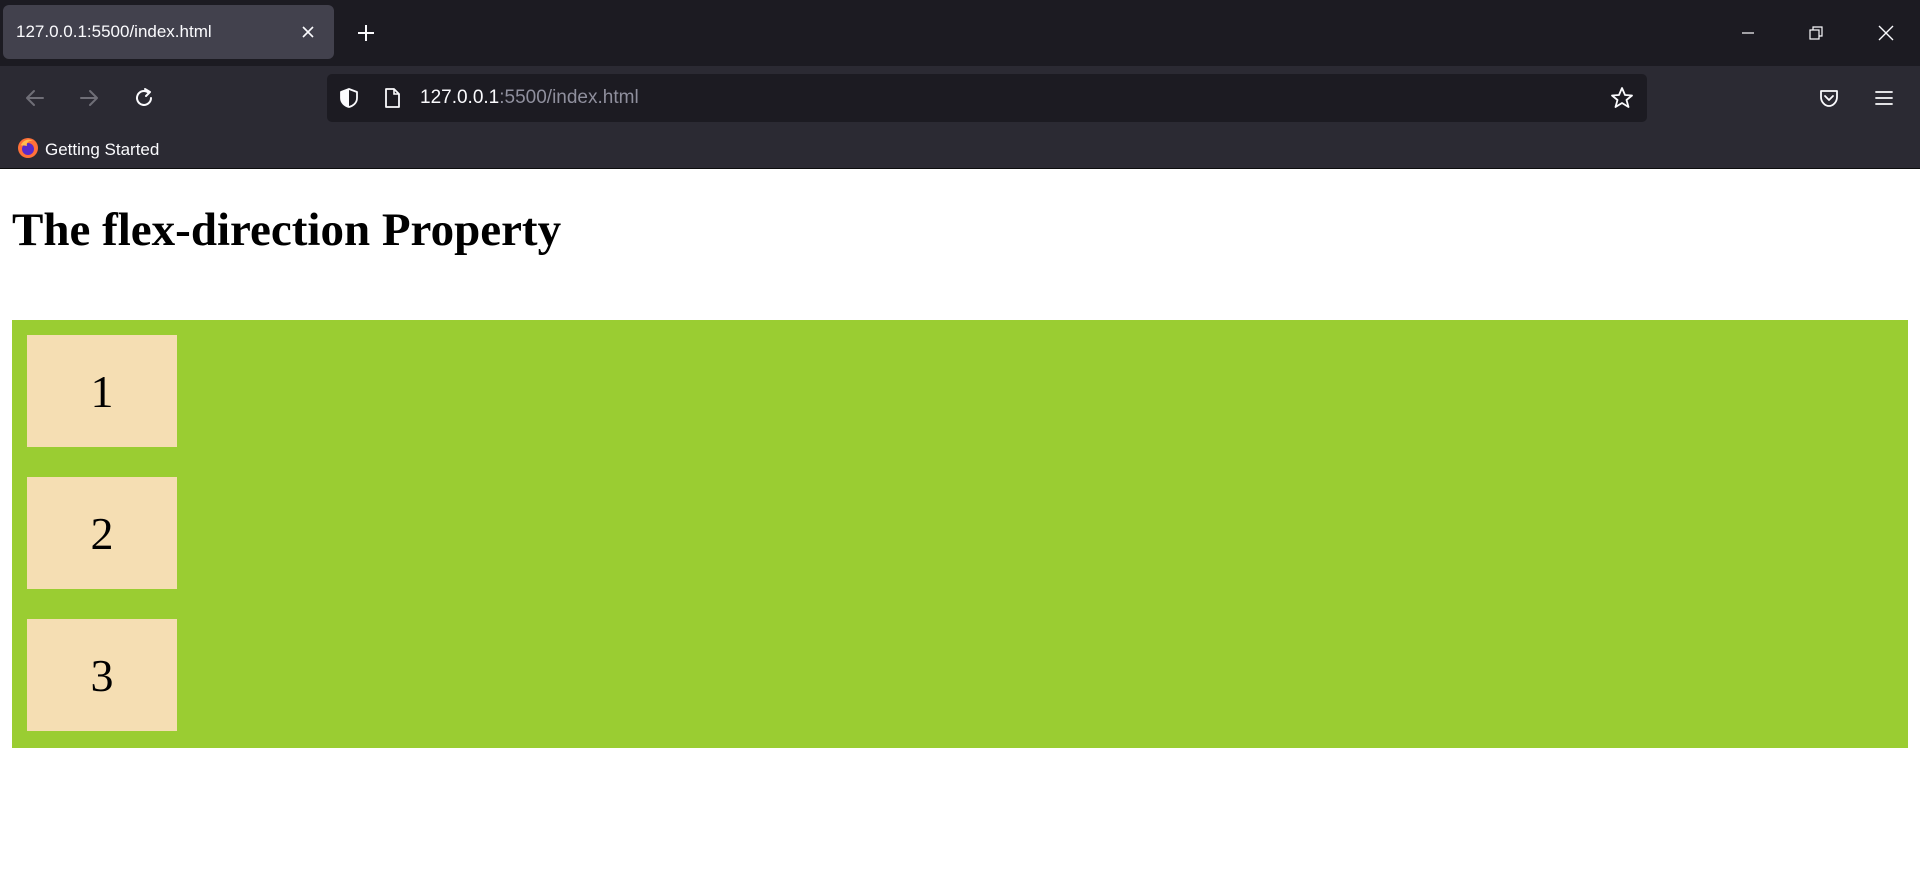 This screenshot has width=1920, height=896. What do you see at coordinates (1884, 98) in the screenshot?
I see `menu-icon` at bounding box center [1884, 98].